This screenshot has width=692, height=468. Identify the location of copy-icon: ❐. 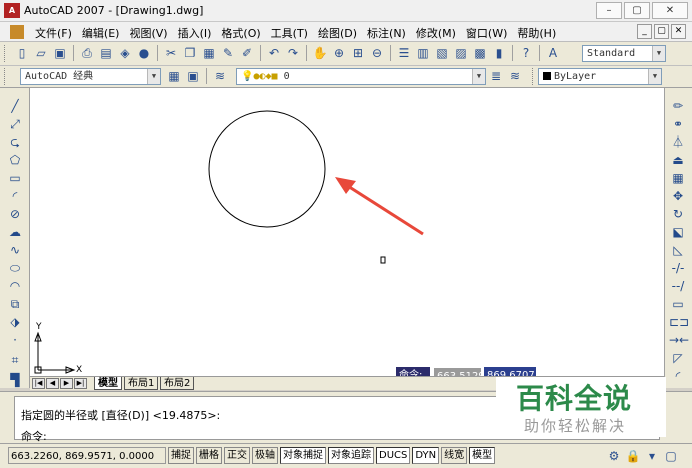
(190, 53).